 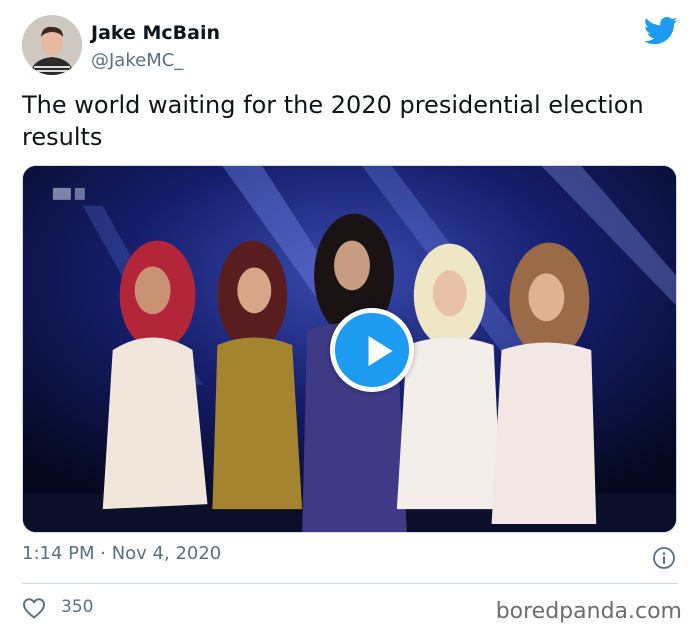 What do you see at coordinates (588, 611) in the screenshot?
I see `watermark: boredpanda.com` at bounding box center [588, 611].